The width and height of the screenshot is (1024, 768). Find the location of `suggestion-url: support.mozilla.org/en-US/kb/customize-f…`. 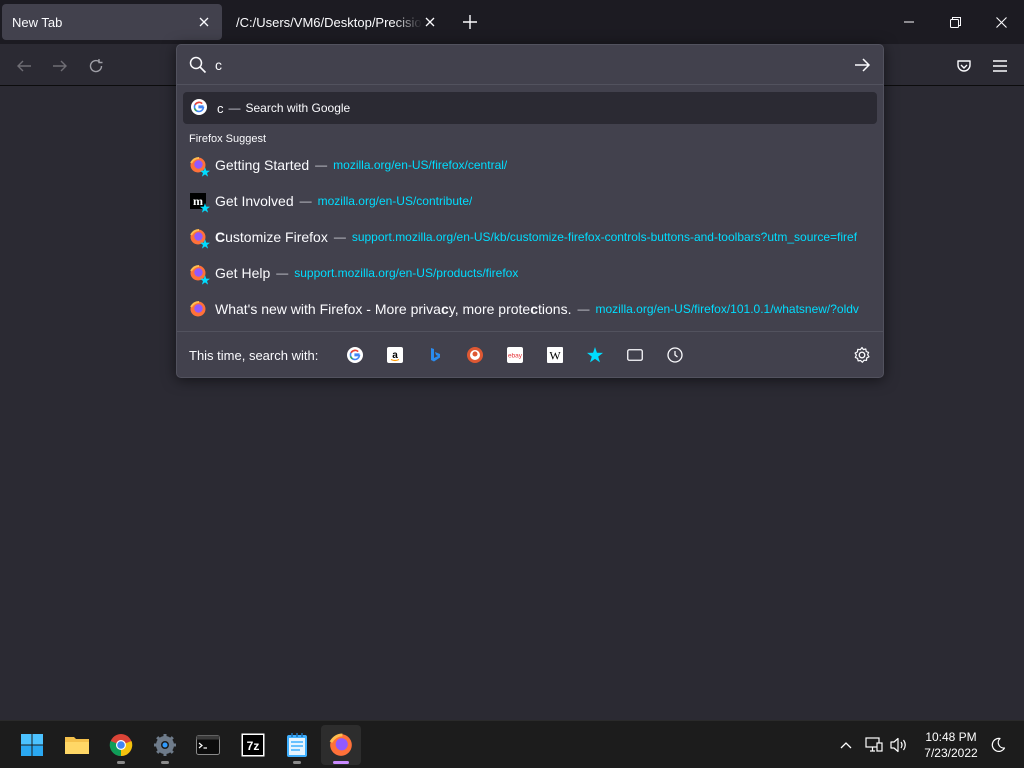

suggestion-url: support.mozilla.org/en-US/kb/customize-f… is located at coordinates (604, 237).